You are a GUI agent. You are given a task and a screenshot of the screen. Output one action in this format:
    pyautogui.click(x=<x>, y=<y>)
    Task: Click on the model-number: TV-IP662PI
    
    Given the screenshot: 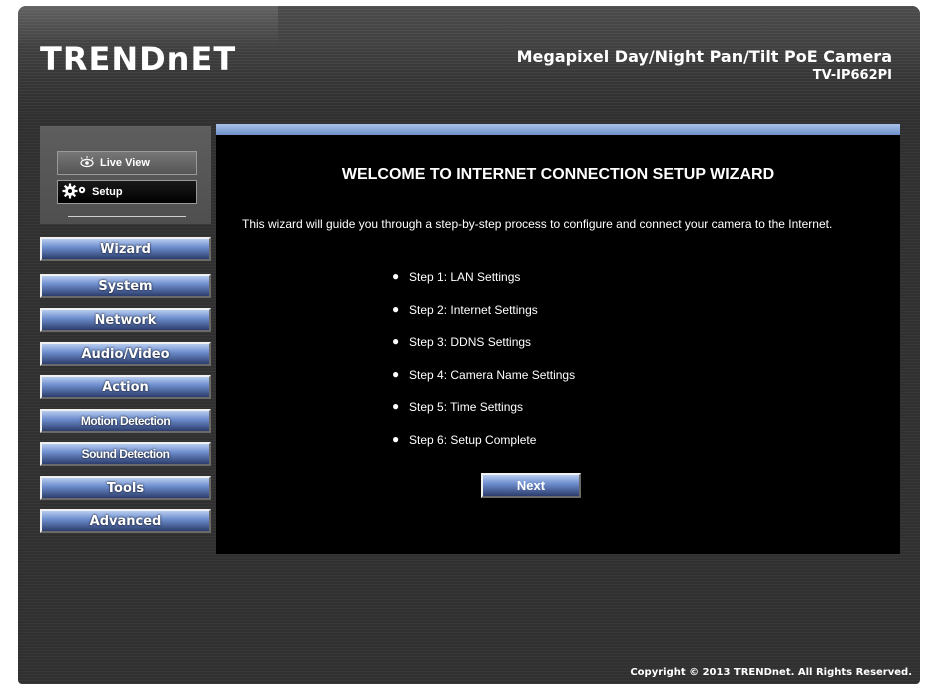 What is the action you would take?
    pyautogui.click(x=852, y=75)
    